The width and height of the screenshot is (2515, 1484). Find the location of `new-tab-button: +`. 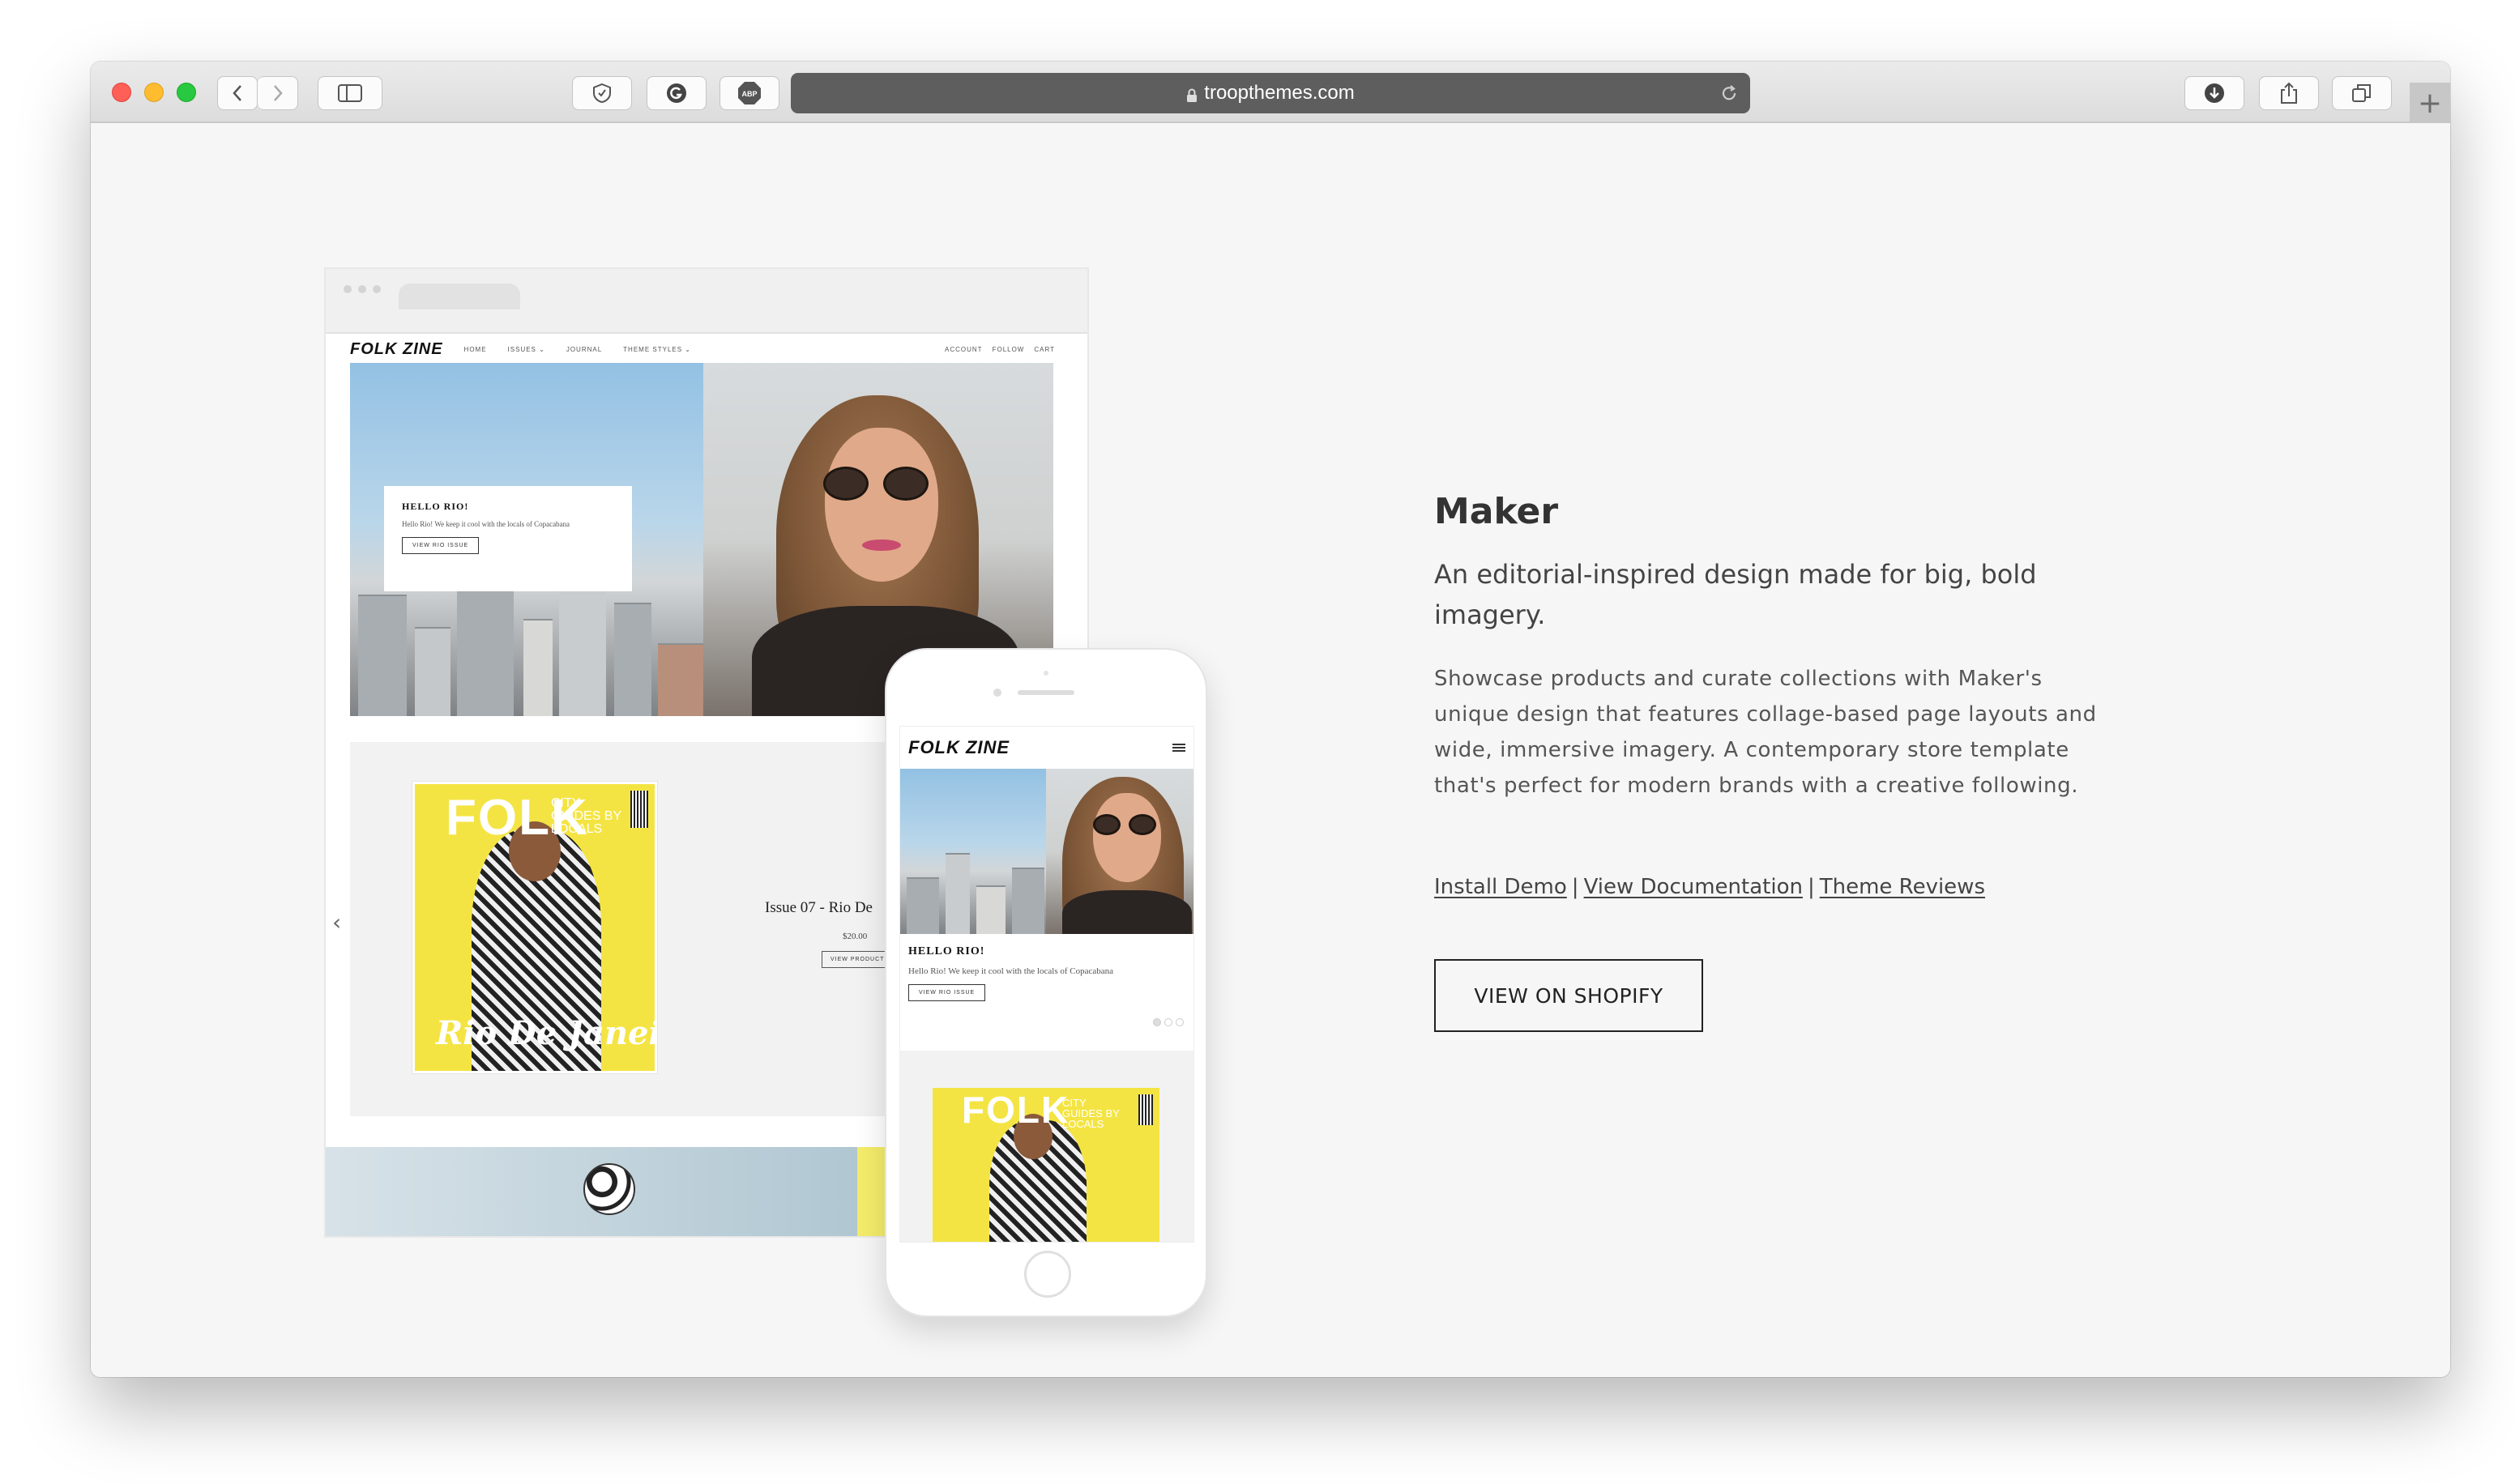

new-tab-button: + is located at coordinates (2430, 103).